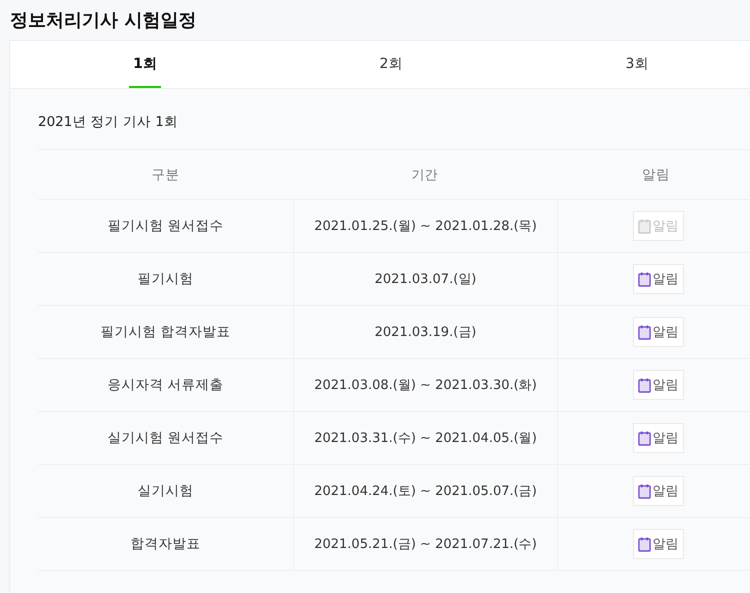 The image size is (750, 593). I want to click on column-header: 알림, so click(656, 175).